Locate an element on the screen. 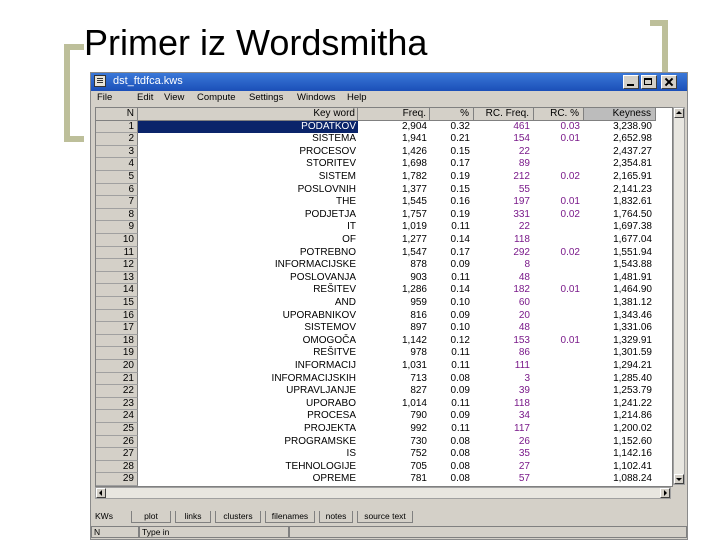  menu-windows: Windows is located at coordinates (316, 97).